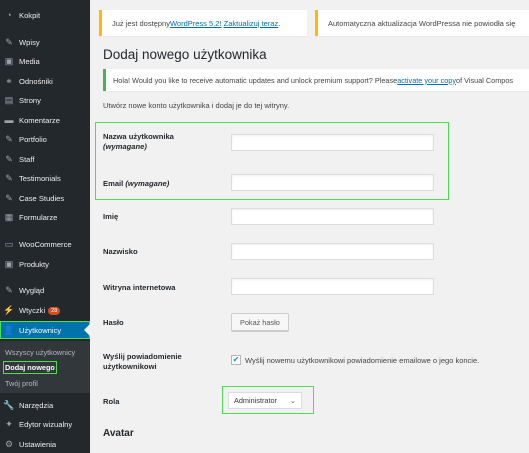  I want to click on last-name-input, so click(332, 251).